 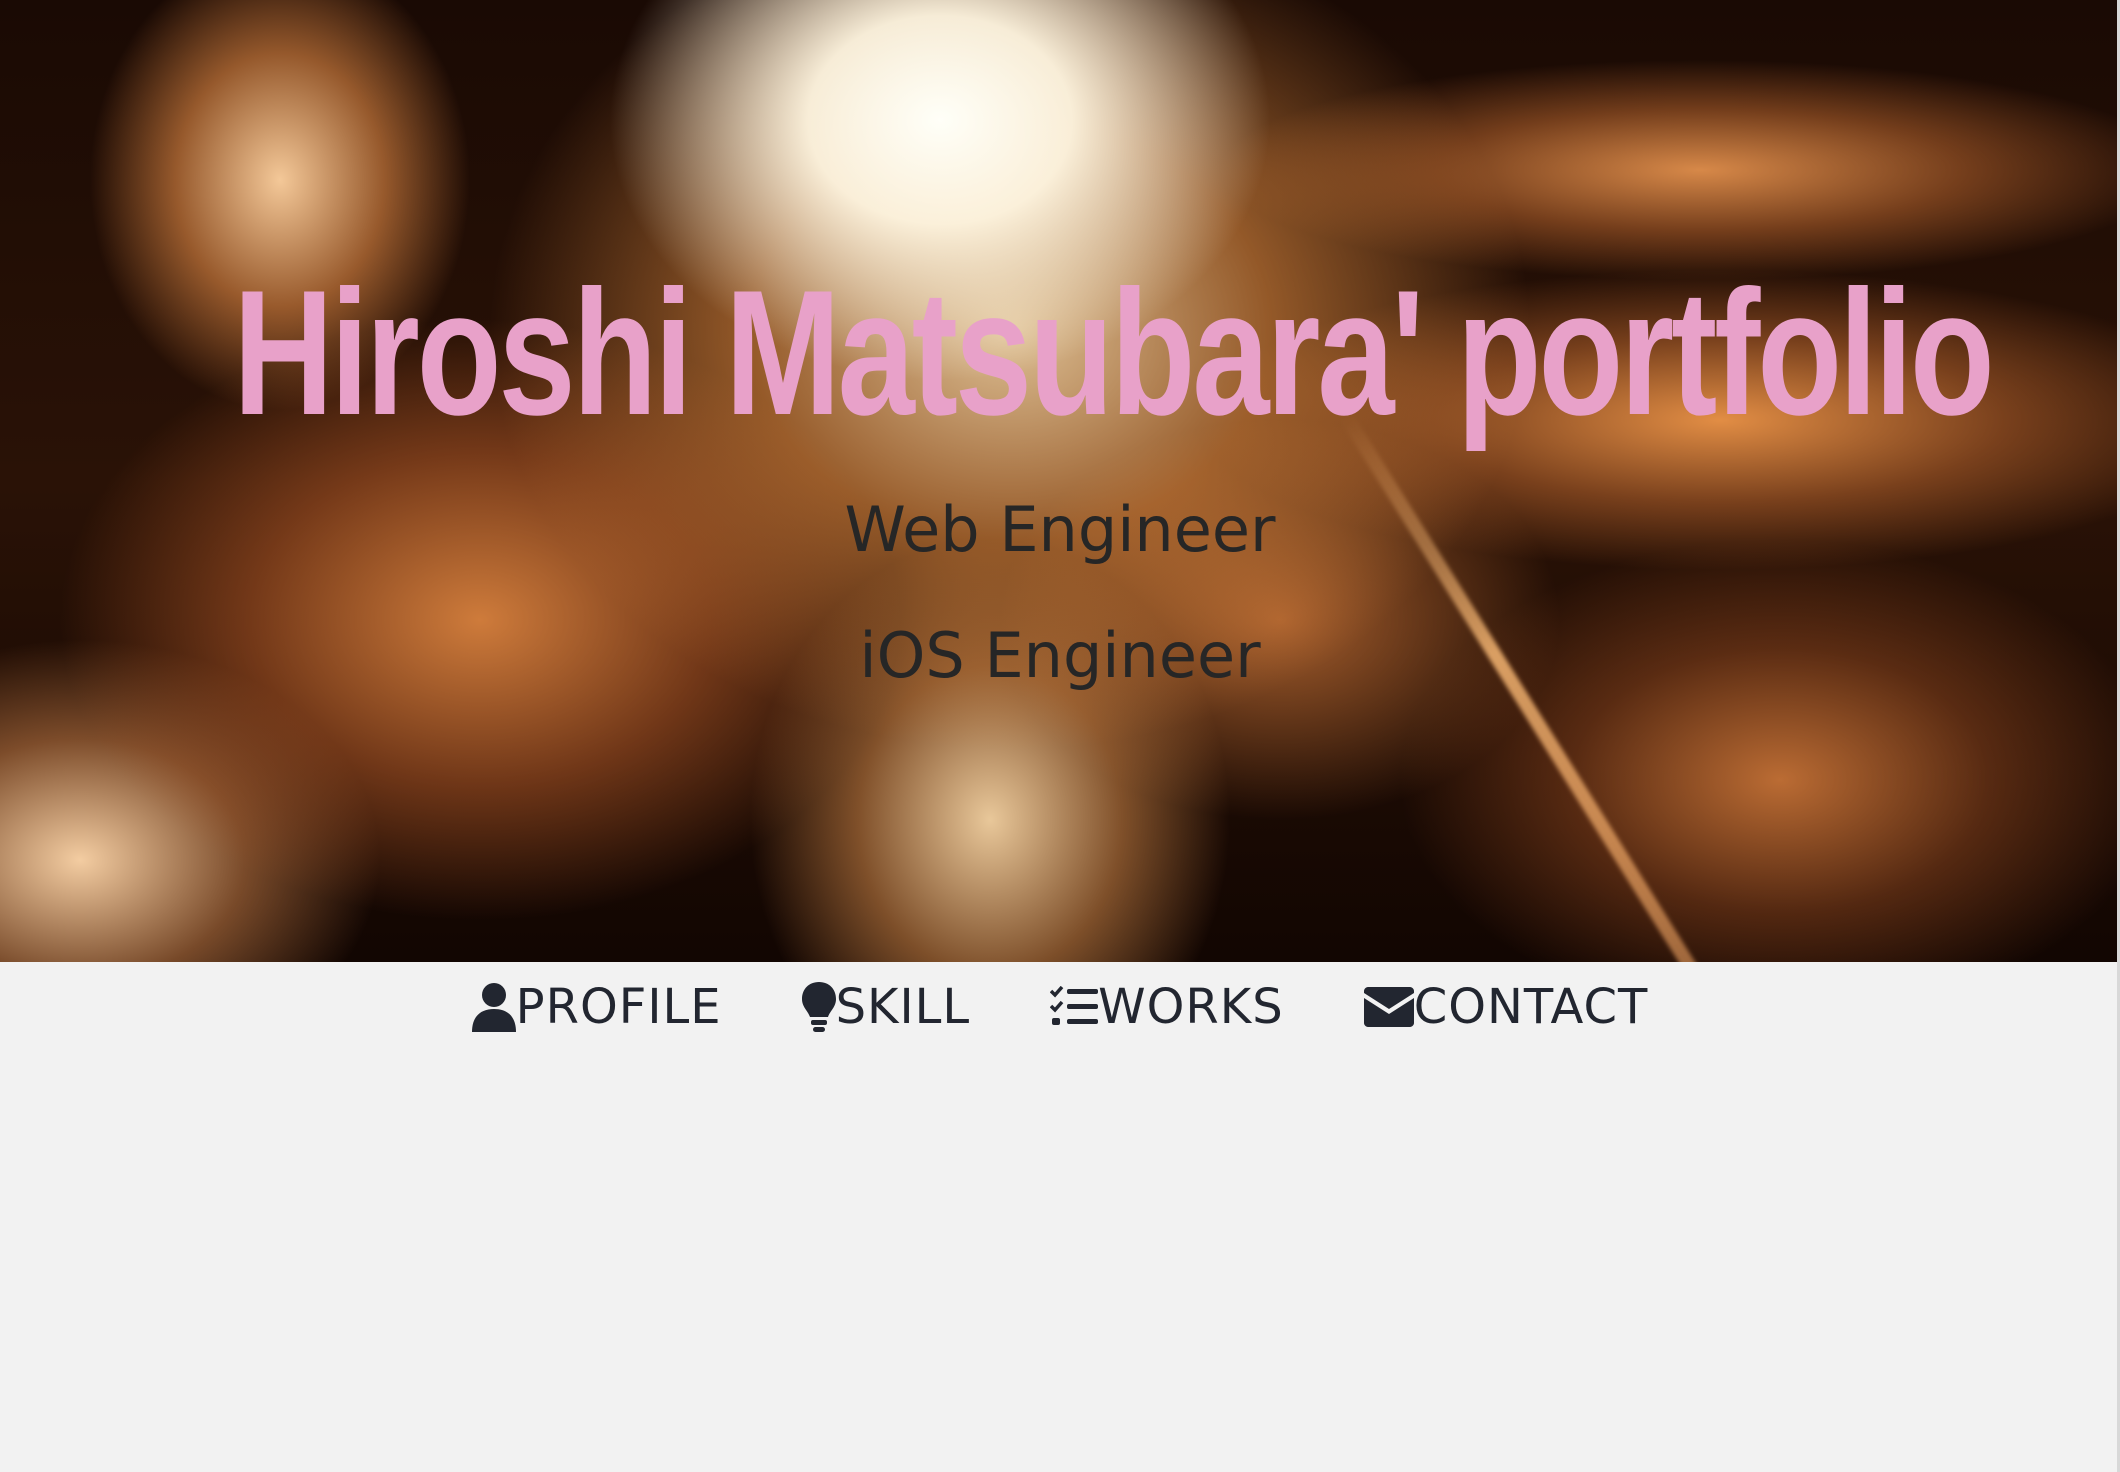 What do you see at coordinates (1113, 352) in the screenshot?
I see `hero-title: Hiroshi Matsubara' portfolio` at bounding box center [1113, 352].